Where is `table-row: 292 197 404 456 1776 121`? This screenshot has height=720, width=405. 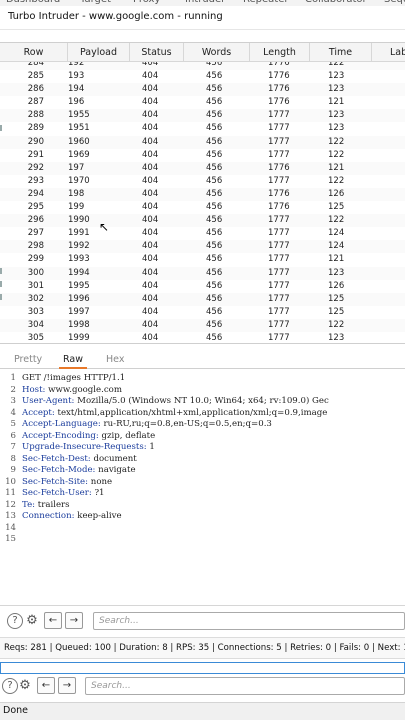
table-row: 292 197 404 456 1776 121 is located at coordinates (202, 168).